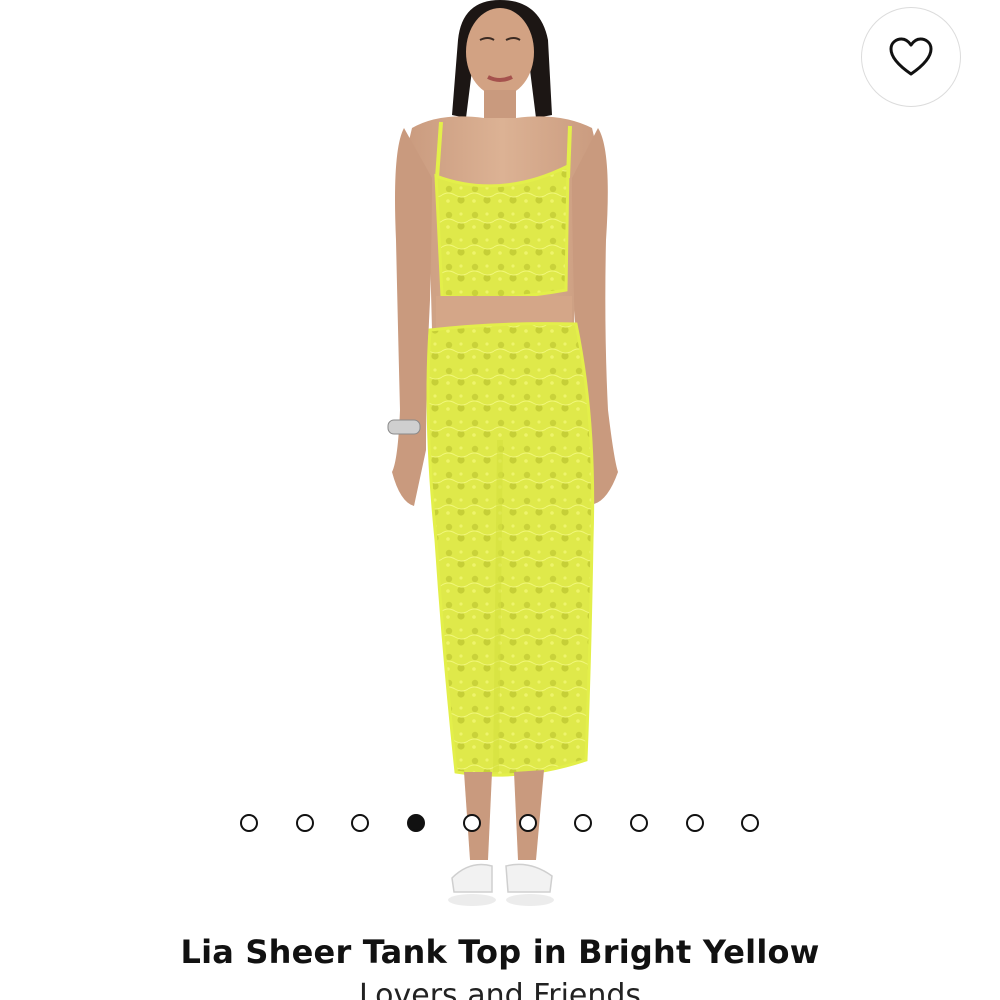 The image size is (1000, 1000). I want to click on carousel-dots, so click(500, 823).